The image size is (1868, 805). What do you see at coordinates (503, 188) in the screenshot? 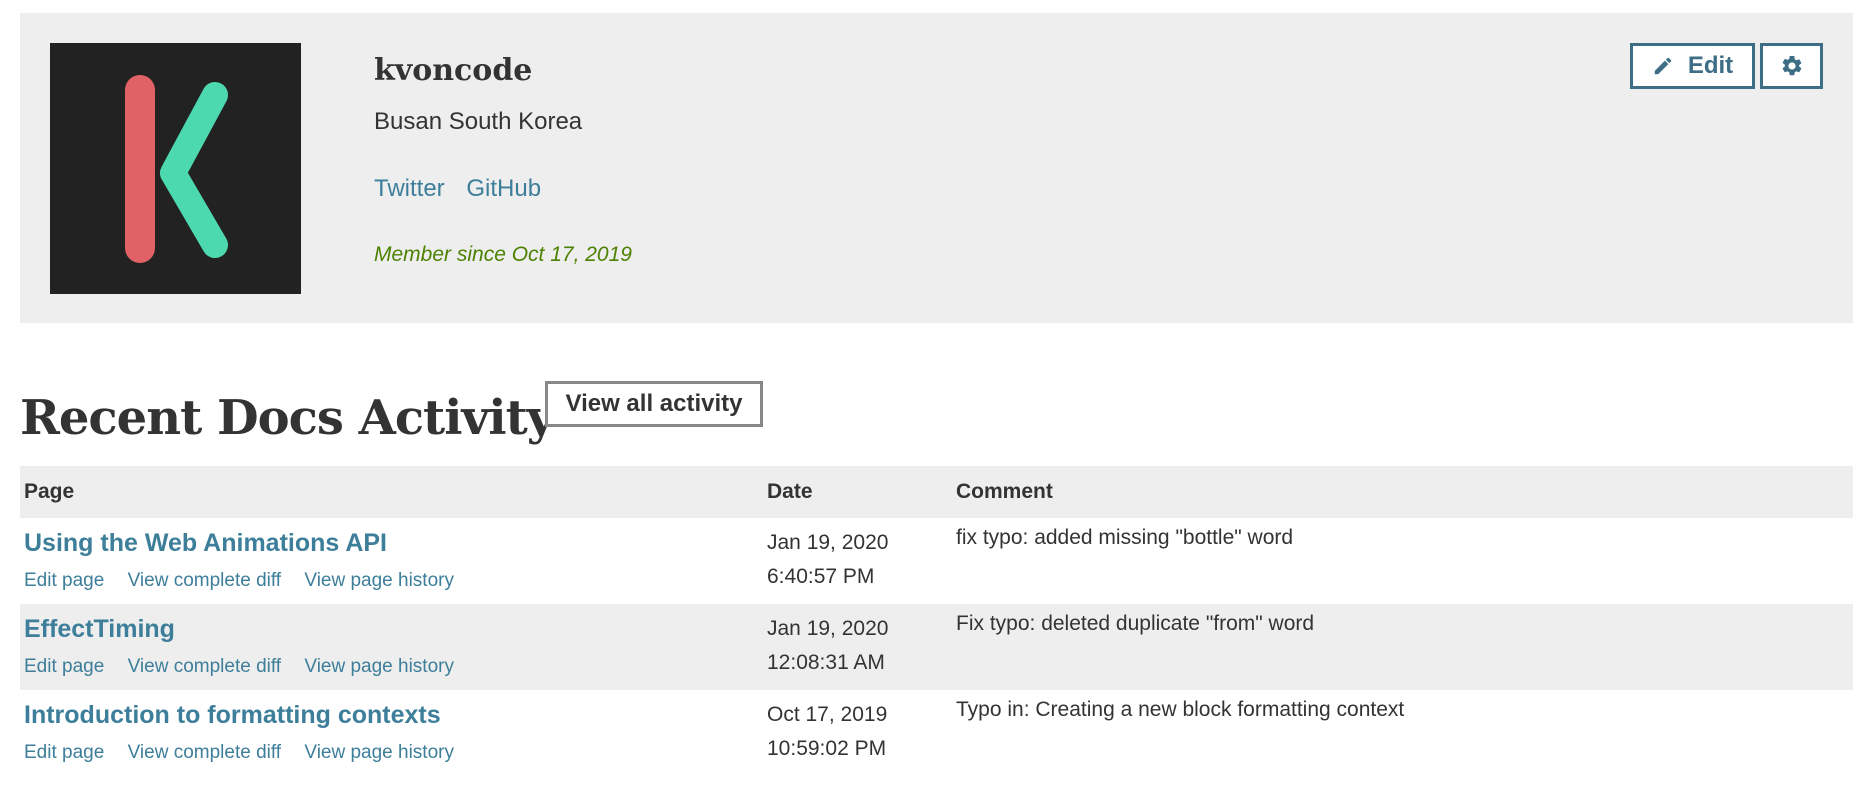
I see `github-link: GitHub` at bounding box center [503, 188].